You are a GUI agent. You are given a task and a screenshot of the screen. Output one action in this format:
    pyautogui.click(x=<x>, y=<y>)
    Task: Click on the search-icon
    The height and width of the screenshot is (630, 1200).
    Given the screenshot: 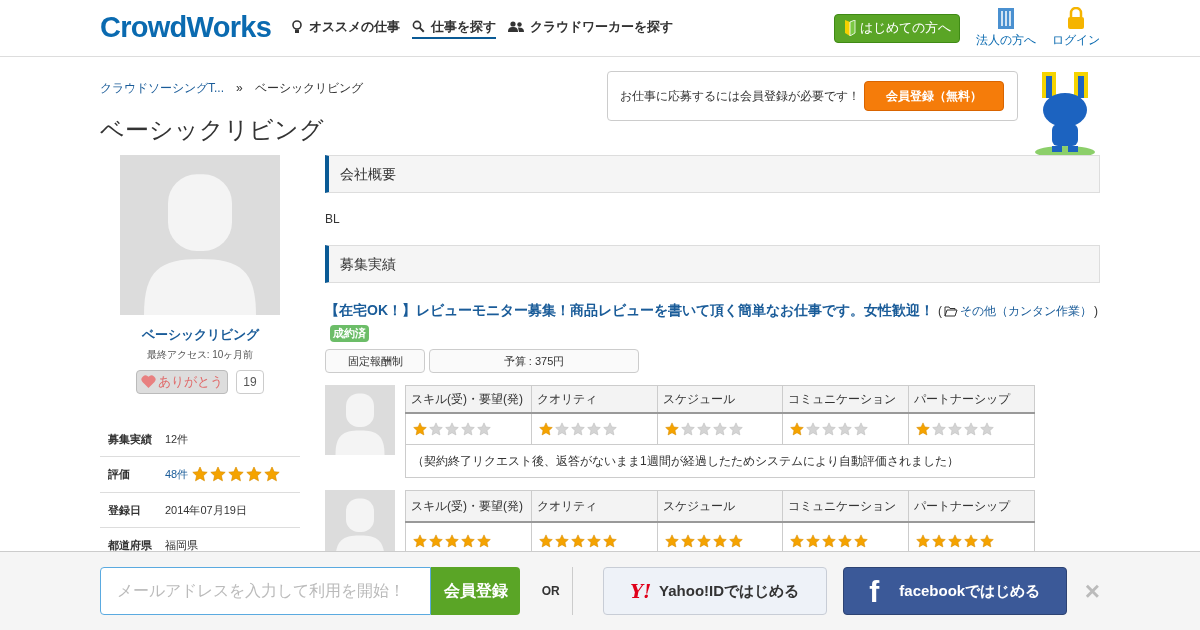 What is the action you would take?
    pyautogui.click(x=419, y=26)
    